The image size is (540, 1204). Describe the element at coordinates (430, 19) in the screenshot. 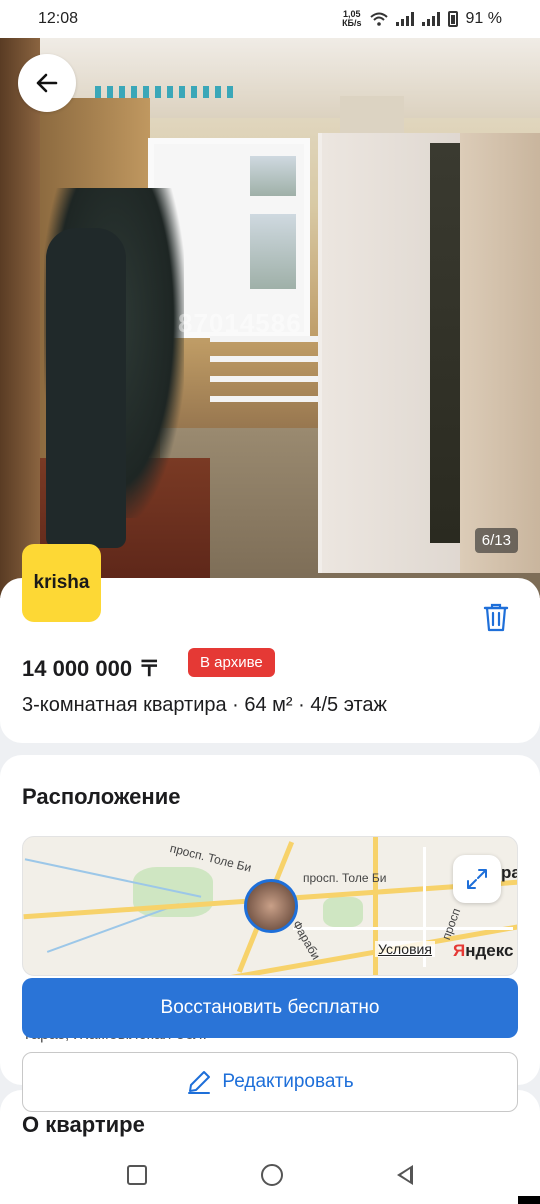

I see `signal-2-icon` at that location.